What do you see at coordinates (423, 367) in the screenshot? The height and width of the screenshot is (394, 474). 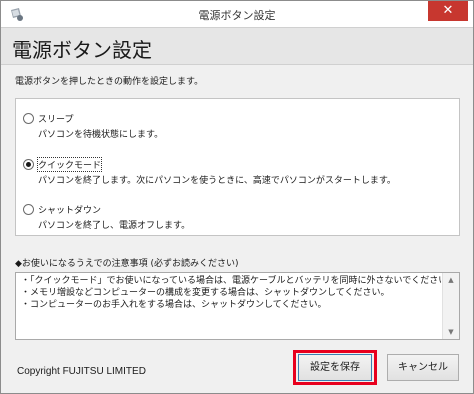 I see `cancel-button: キャンセル` at bounding box center [423, 367].